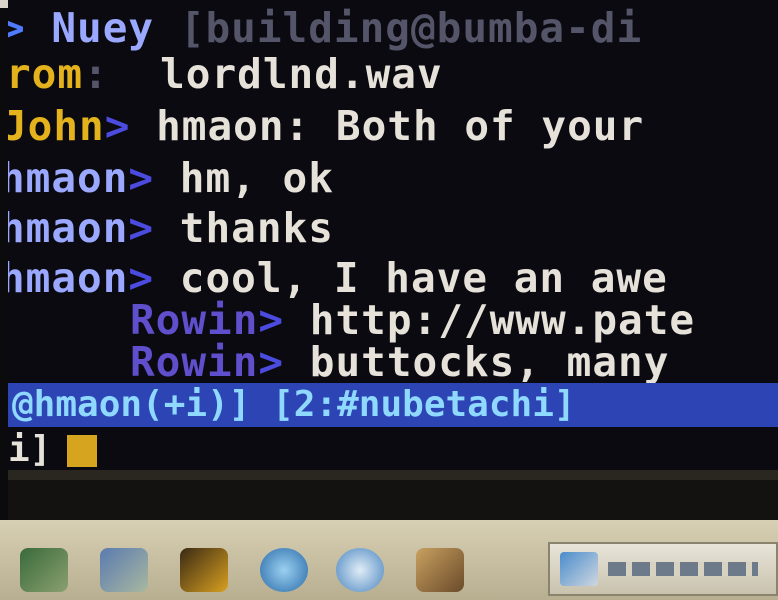 The width and height of the screenshot is (778, 600). What do you see at coordinates (131, 404) in the screenshot?
I see `status-user: @hmaon(+i)]` at bounding box center [131, 404].